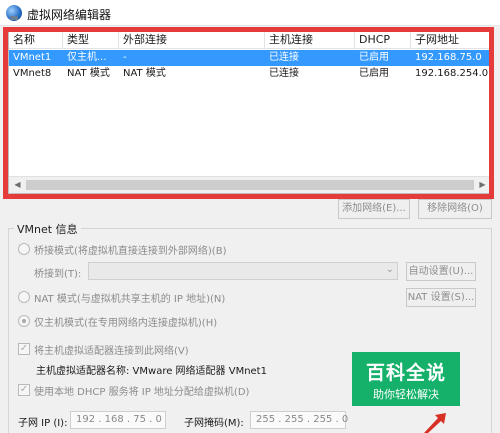 This screenshot has height=433, width=500. I want to click on column-header-host: 主机连接, so click(310, 40).